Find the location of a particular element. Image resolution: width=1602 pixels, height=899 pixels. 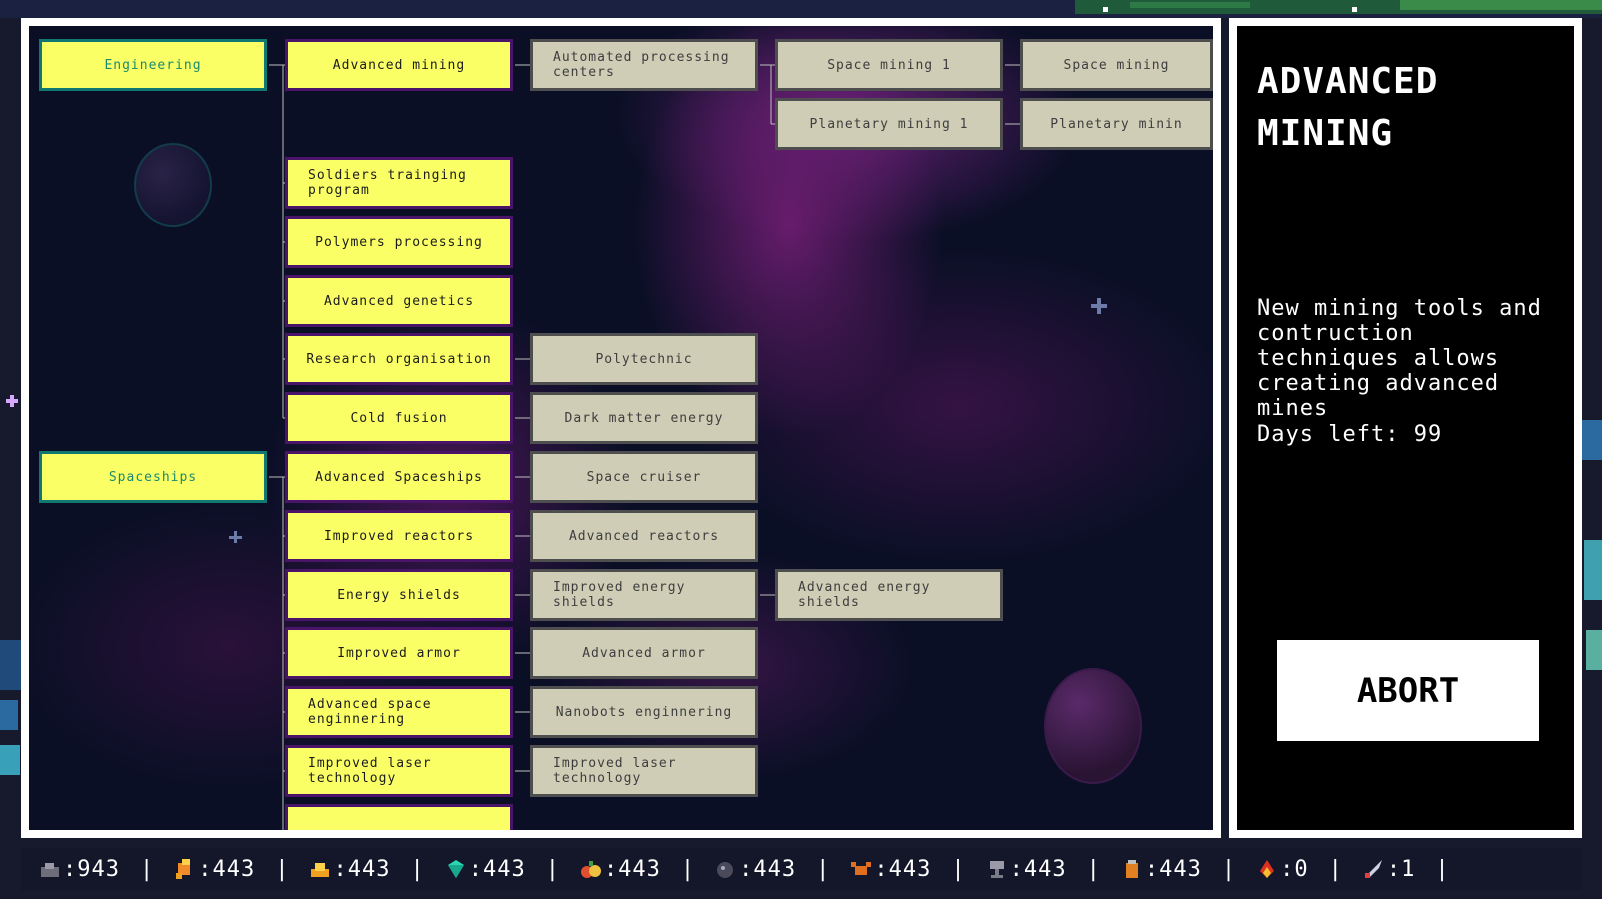

node-label: Advanced Spaceships is located at coordinates (399, 477).